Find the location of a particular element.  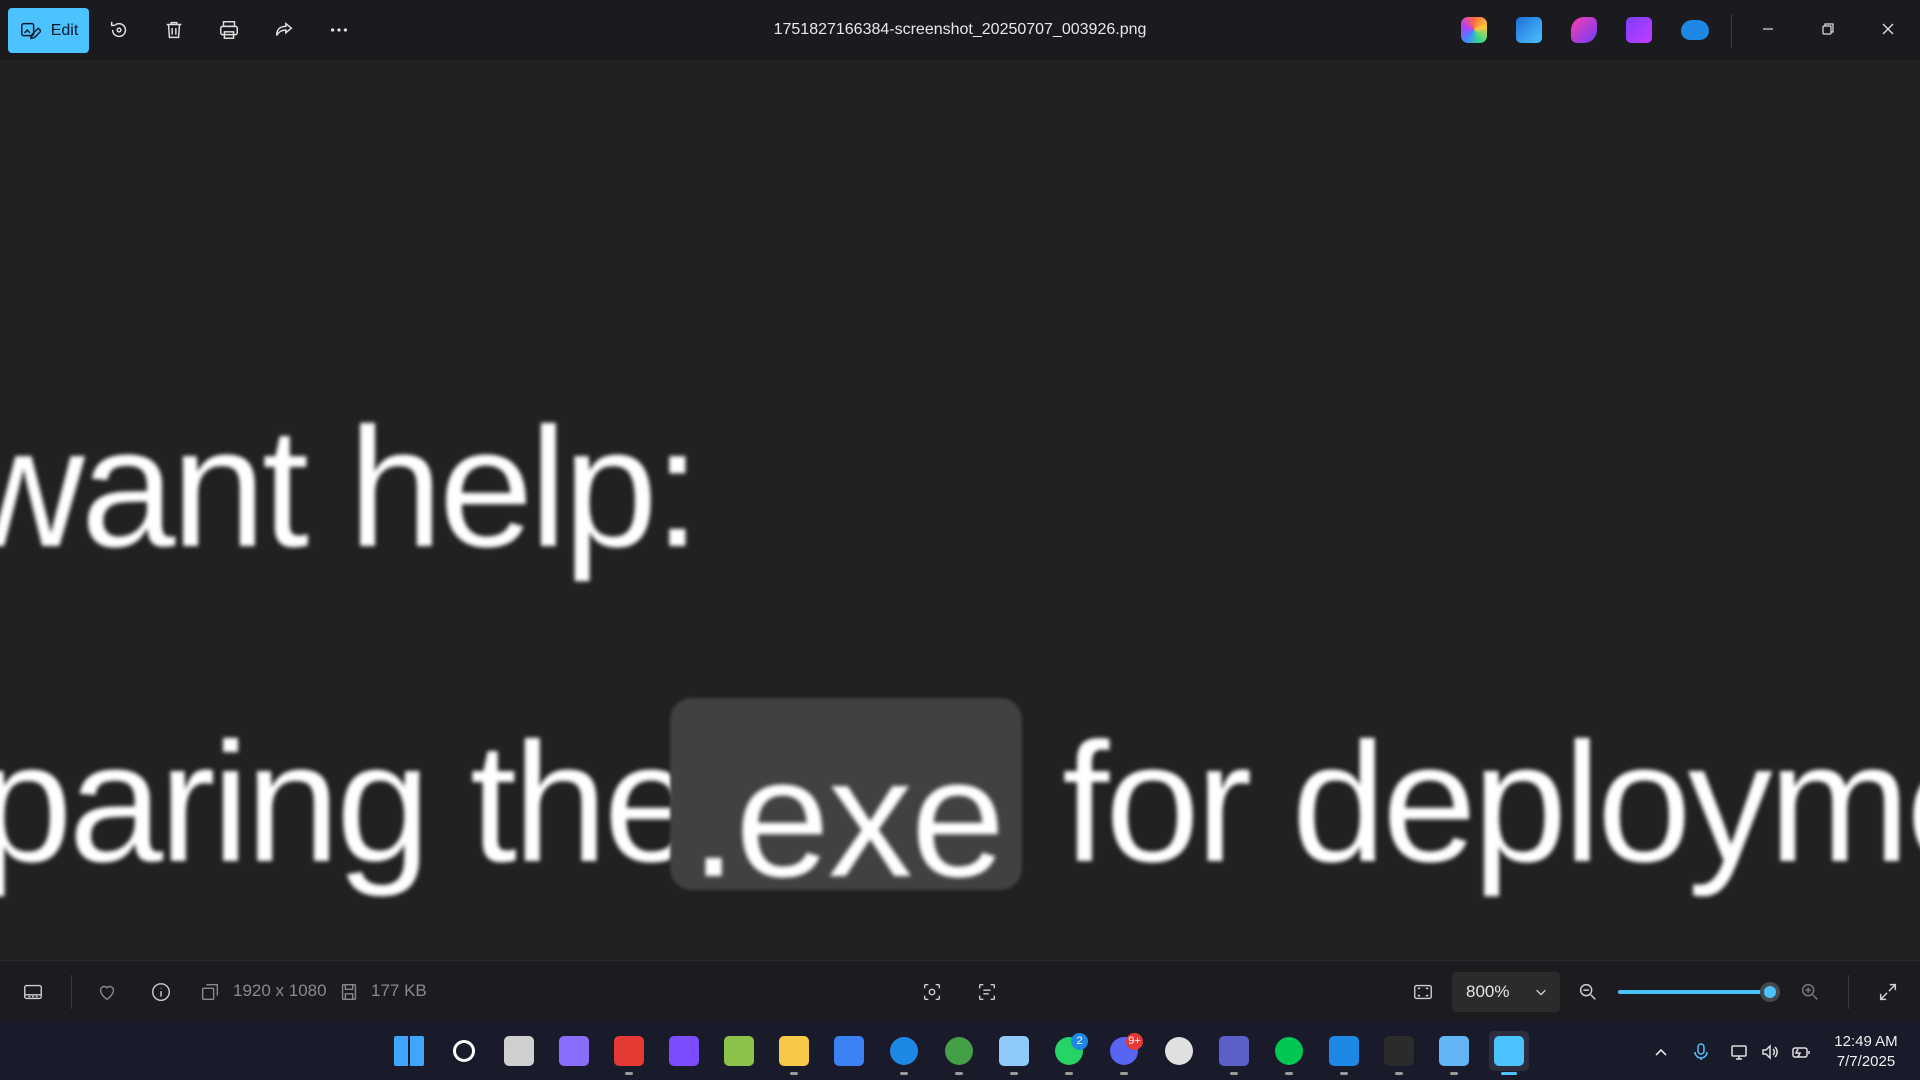

zoom-out-button is located at coordinates (1588, 992).